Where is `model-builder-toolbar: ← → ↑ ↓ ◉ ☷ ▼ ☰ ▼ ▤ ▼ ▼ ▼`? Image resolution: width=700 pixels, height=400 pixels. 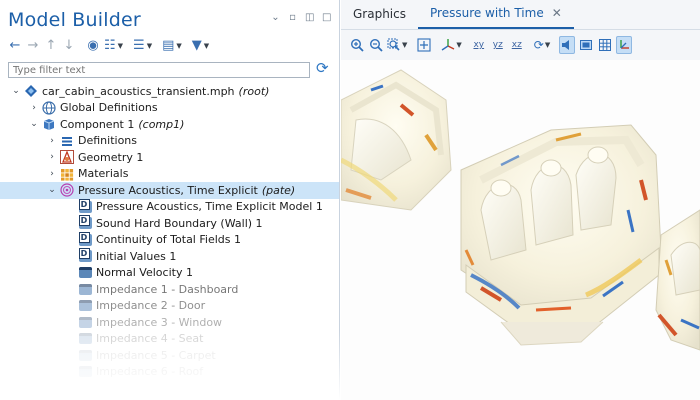 model-builder-toolbar: ← → ↑ ↓ ◉ ☷ ▼ ☰ ▼ ▤ ▼ ▼ ▼ is located at coordinates (109, 46).